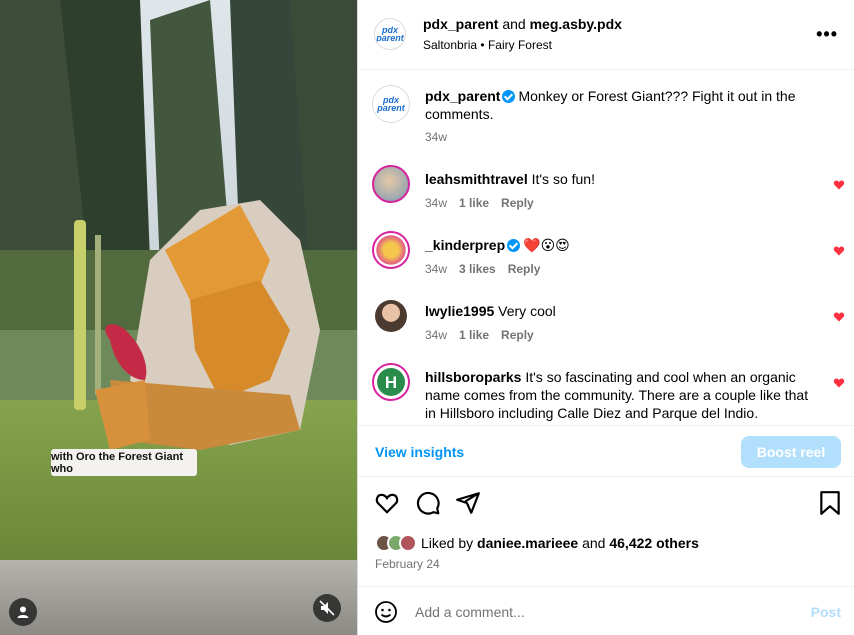 The width and height of the screenshot is (854, 635). What do you see at coordinates (606, 610) in the screenshot?
I see `add-comment-bar: Add a comment... Post` at bounding box center [606, 610].